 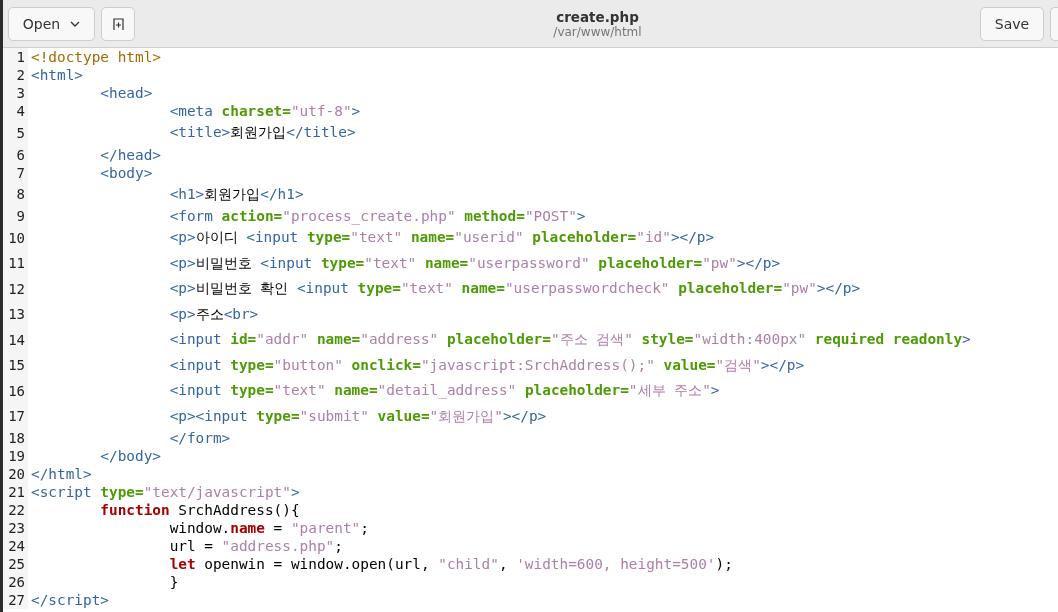 What do you see at coordinates (262, 133) in the screenshot?
I see `code-line: <title>회원가입</title>` at bounding box center [262, 133].